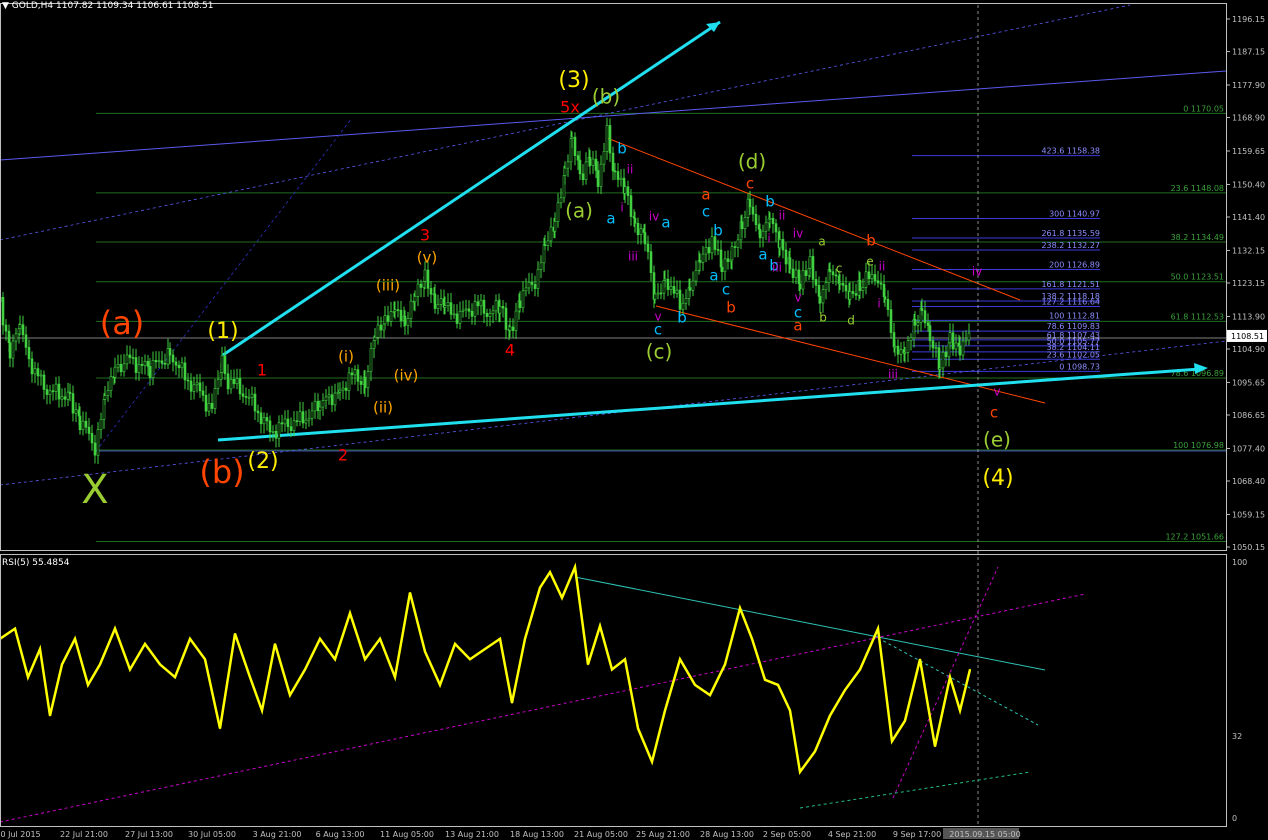  I want to click on price-tick-label: 1159.65, so click(1248, 151).